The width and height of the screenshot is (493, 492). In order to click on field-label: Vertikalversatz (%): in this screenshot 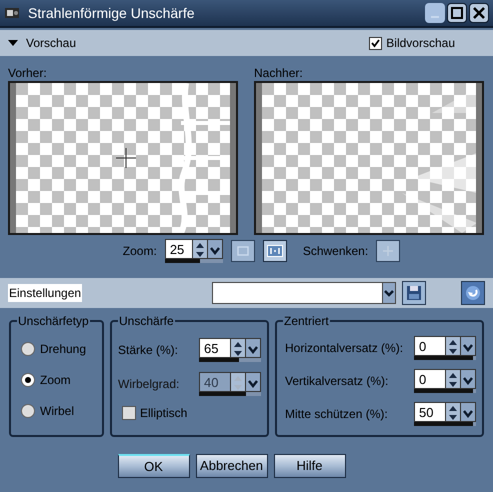, I will do `click(336, 381)`.